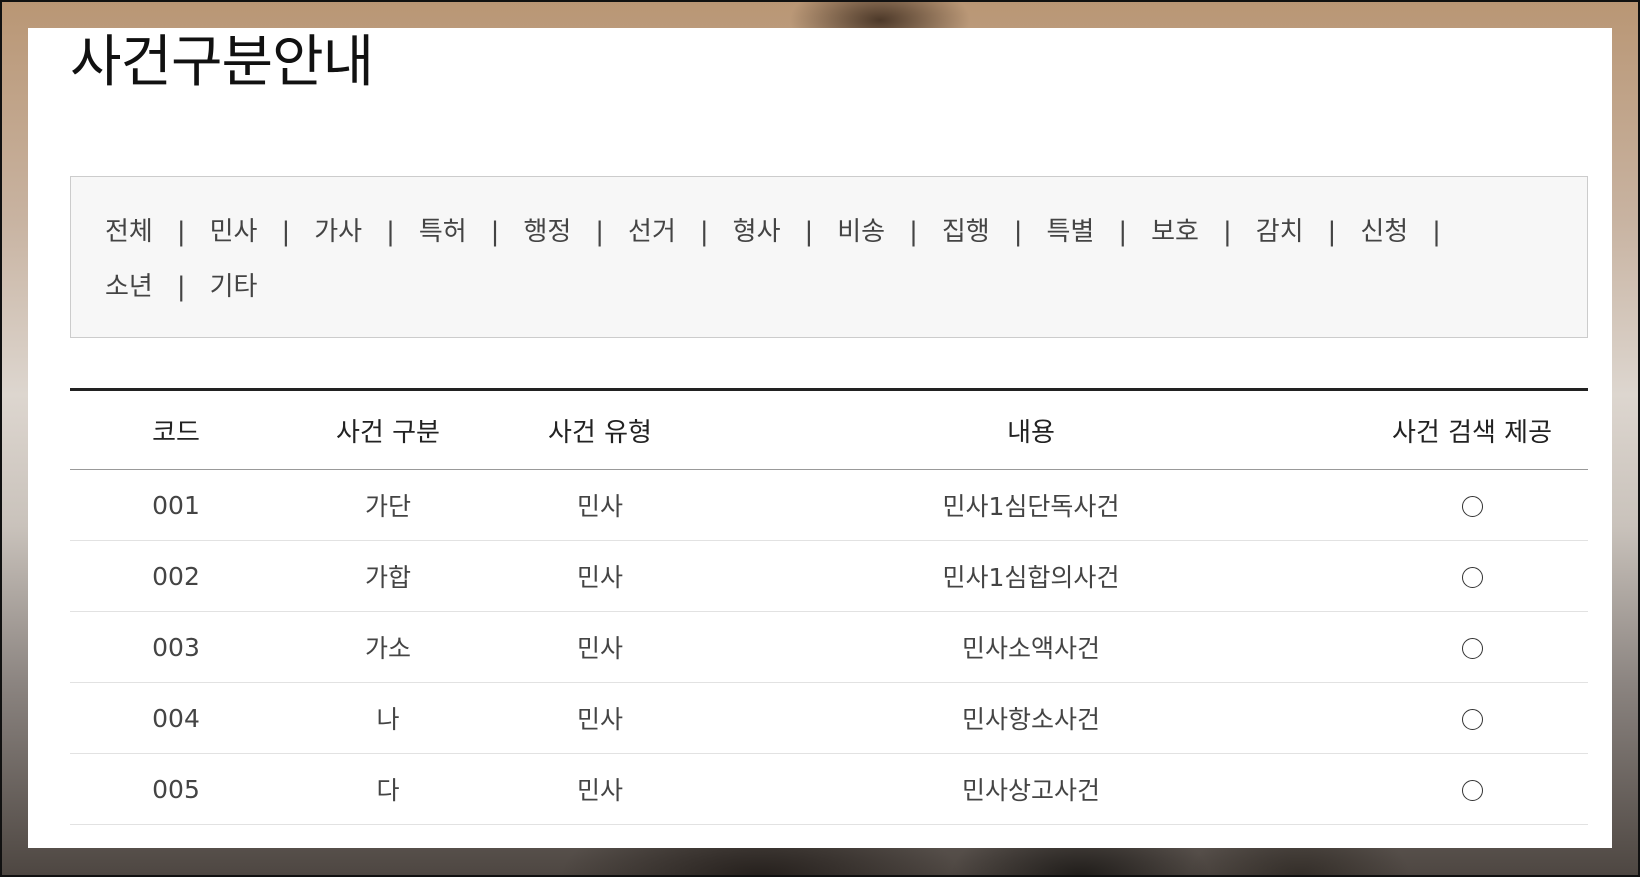 The image size is (1640, 877). I want to click on cell-description: 민사상고사건, so click(1031, 789).